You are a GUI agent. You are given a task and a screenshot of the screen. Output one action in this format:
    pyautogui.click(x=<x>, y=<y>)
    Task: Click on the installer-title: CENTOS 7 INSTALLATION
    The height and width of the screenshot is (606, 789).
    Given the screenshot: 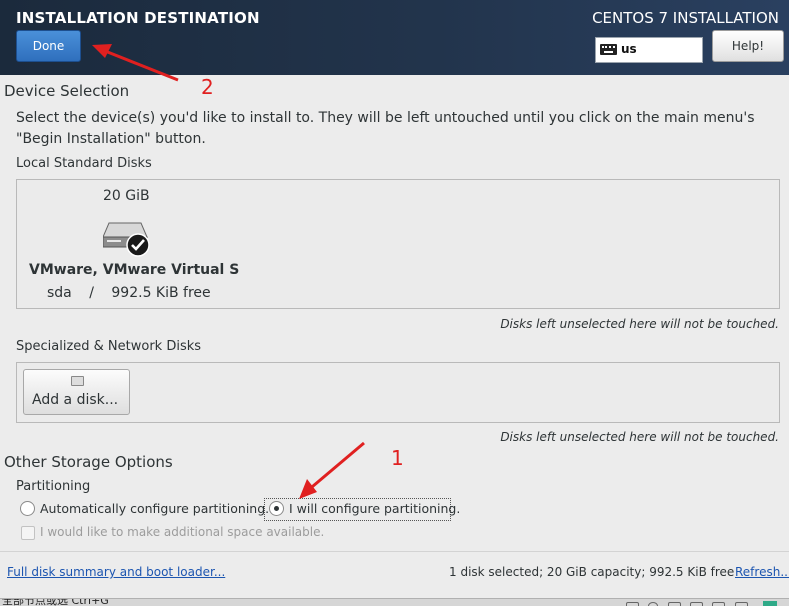 What is the action you would take?
    pyautogui.click(x=685, y=18)
    